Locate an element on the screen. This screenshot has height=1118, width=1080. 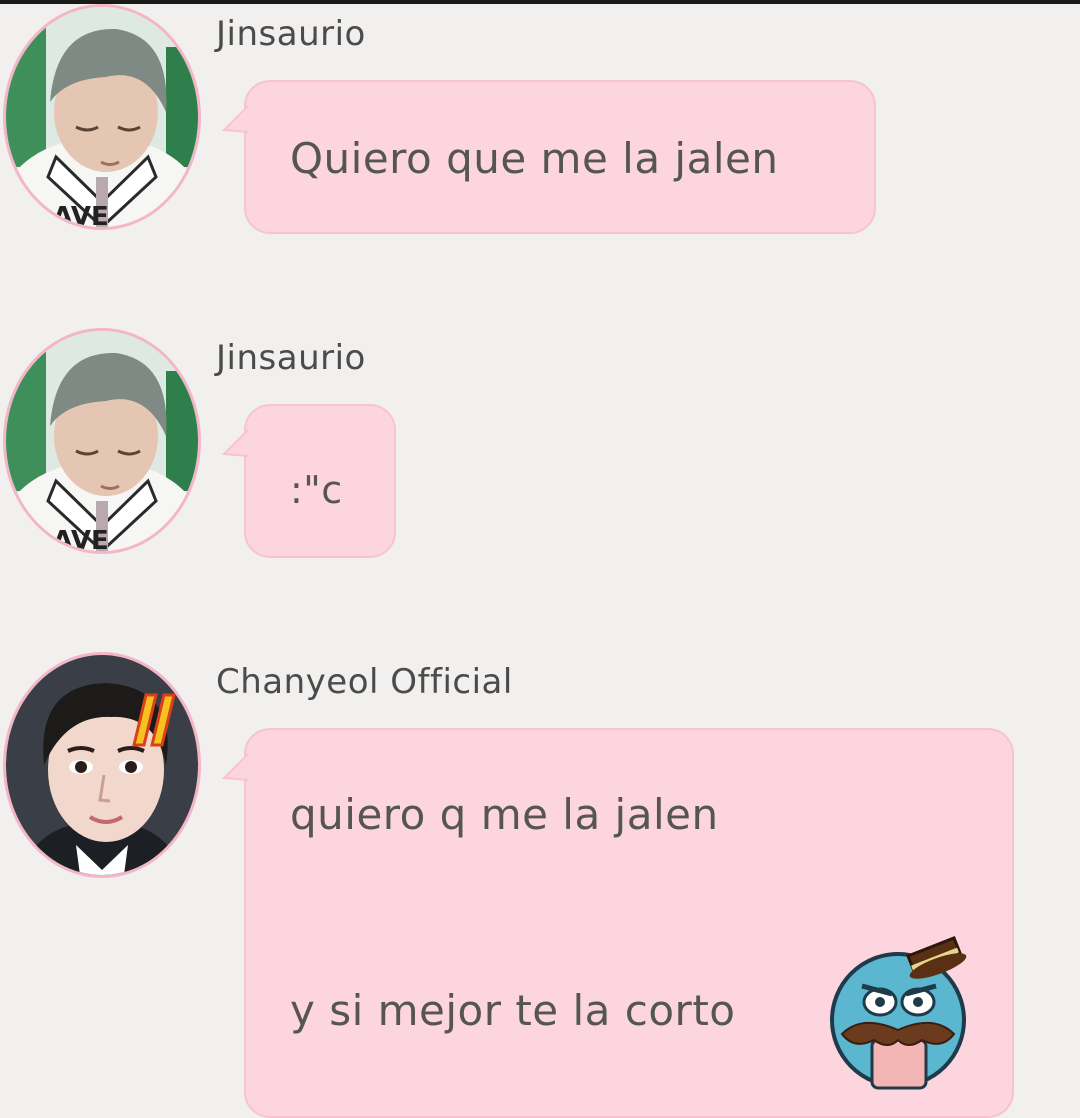
message-bubble: Quiero que me la jalen is located at coordinates (549, 157).